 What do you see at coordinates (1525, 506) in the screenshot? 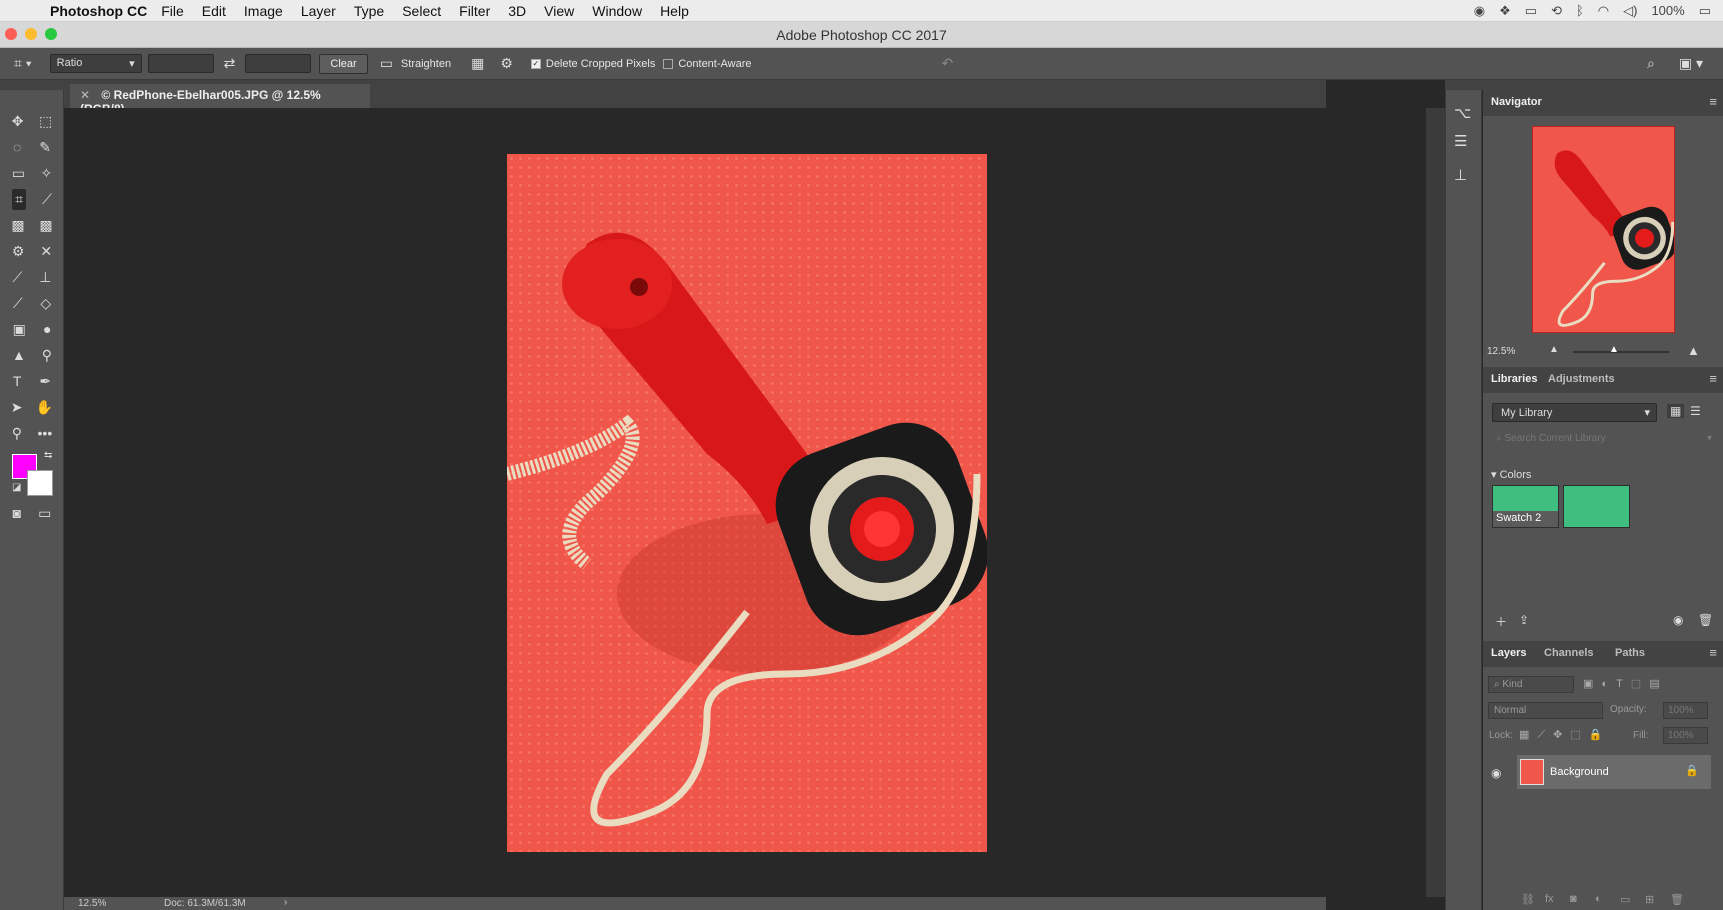
I see `library-color-swatch: Swatch 2` at bounding box center [1525, 506].